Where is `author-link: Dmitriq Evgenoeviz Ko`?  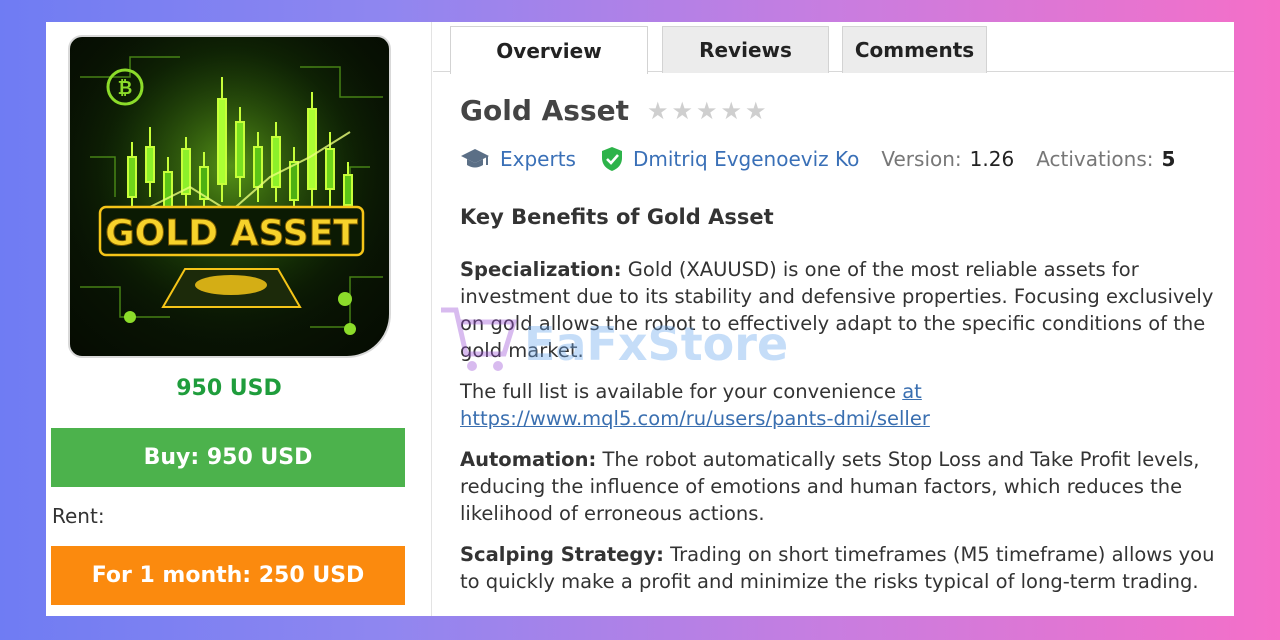 author-link: Dmitriq Evgenoeviz Ko is located at coordinates (746, 159).